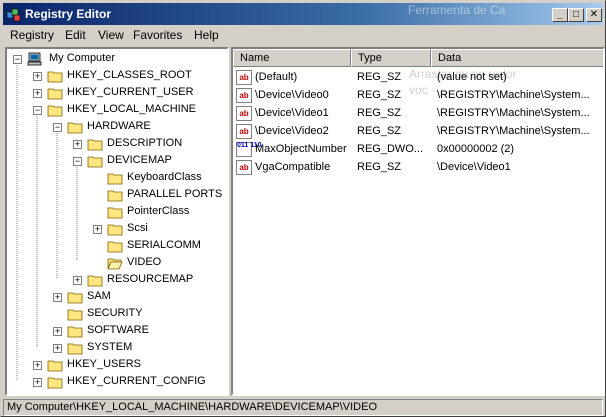  I want to click on tree-node-parallel-ports: PARALLEL PORTS, so click(118, 195).